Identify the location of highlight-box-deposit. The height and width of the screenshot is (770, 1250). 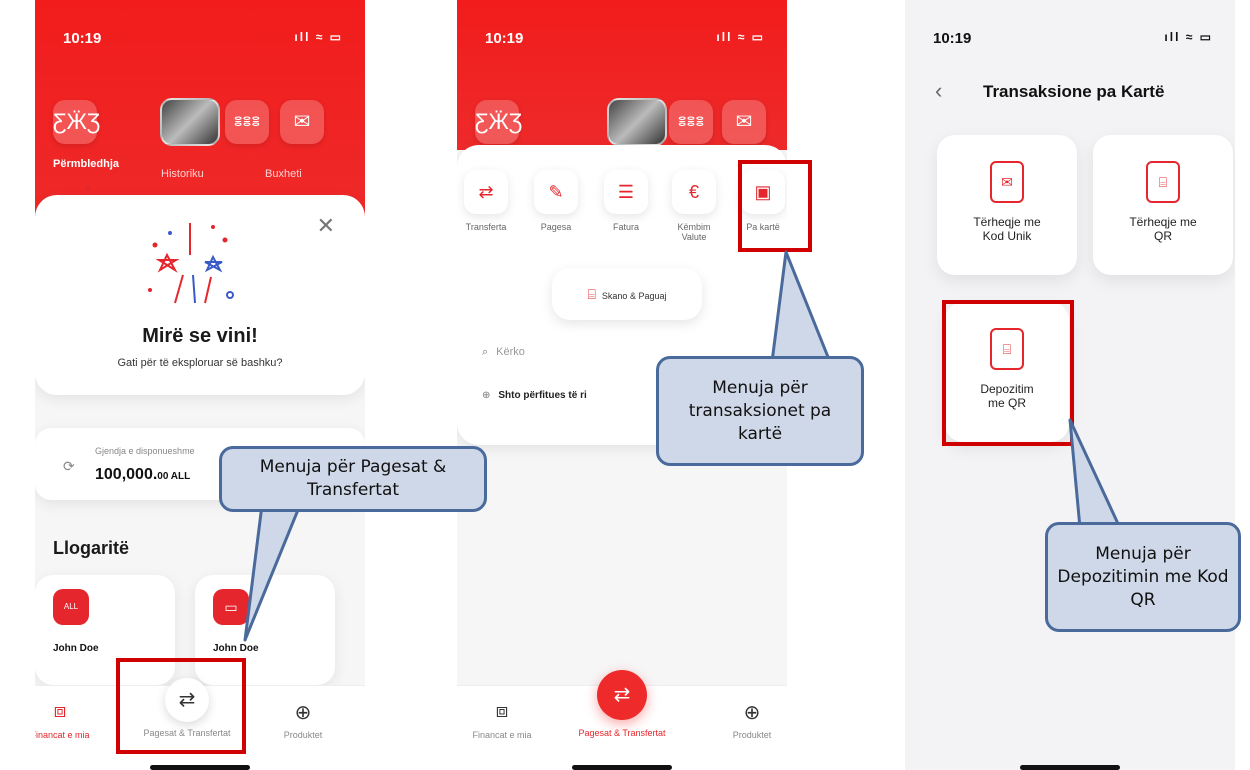
(1008, 373).